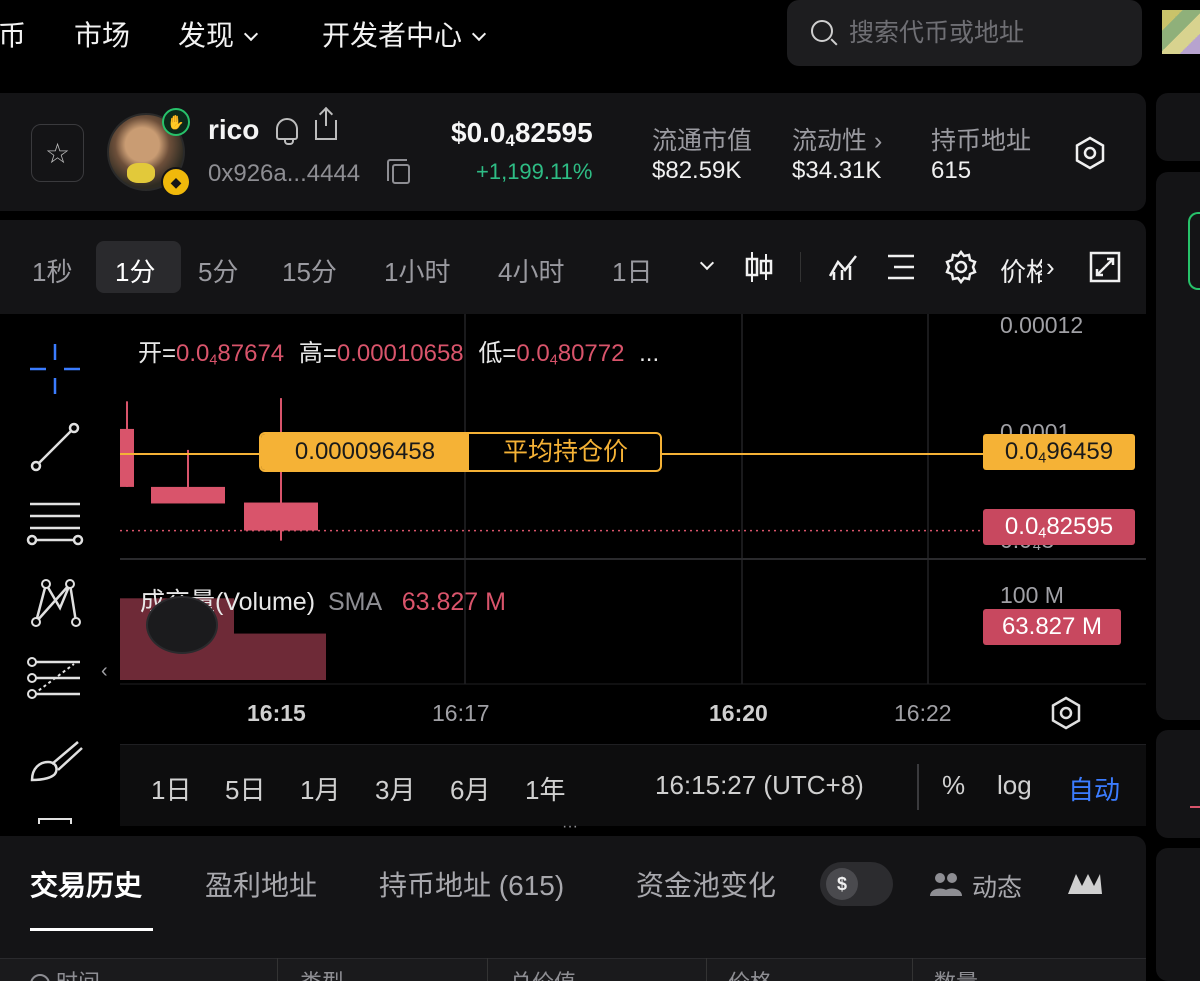 The image size is (1200, 981). I want to click on y-axis-label-mid: 0.0001, so click(1035, 427).